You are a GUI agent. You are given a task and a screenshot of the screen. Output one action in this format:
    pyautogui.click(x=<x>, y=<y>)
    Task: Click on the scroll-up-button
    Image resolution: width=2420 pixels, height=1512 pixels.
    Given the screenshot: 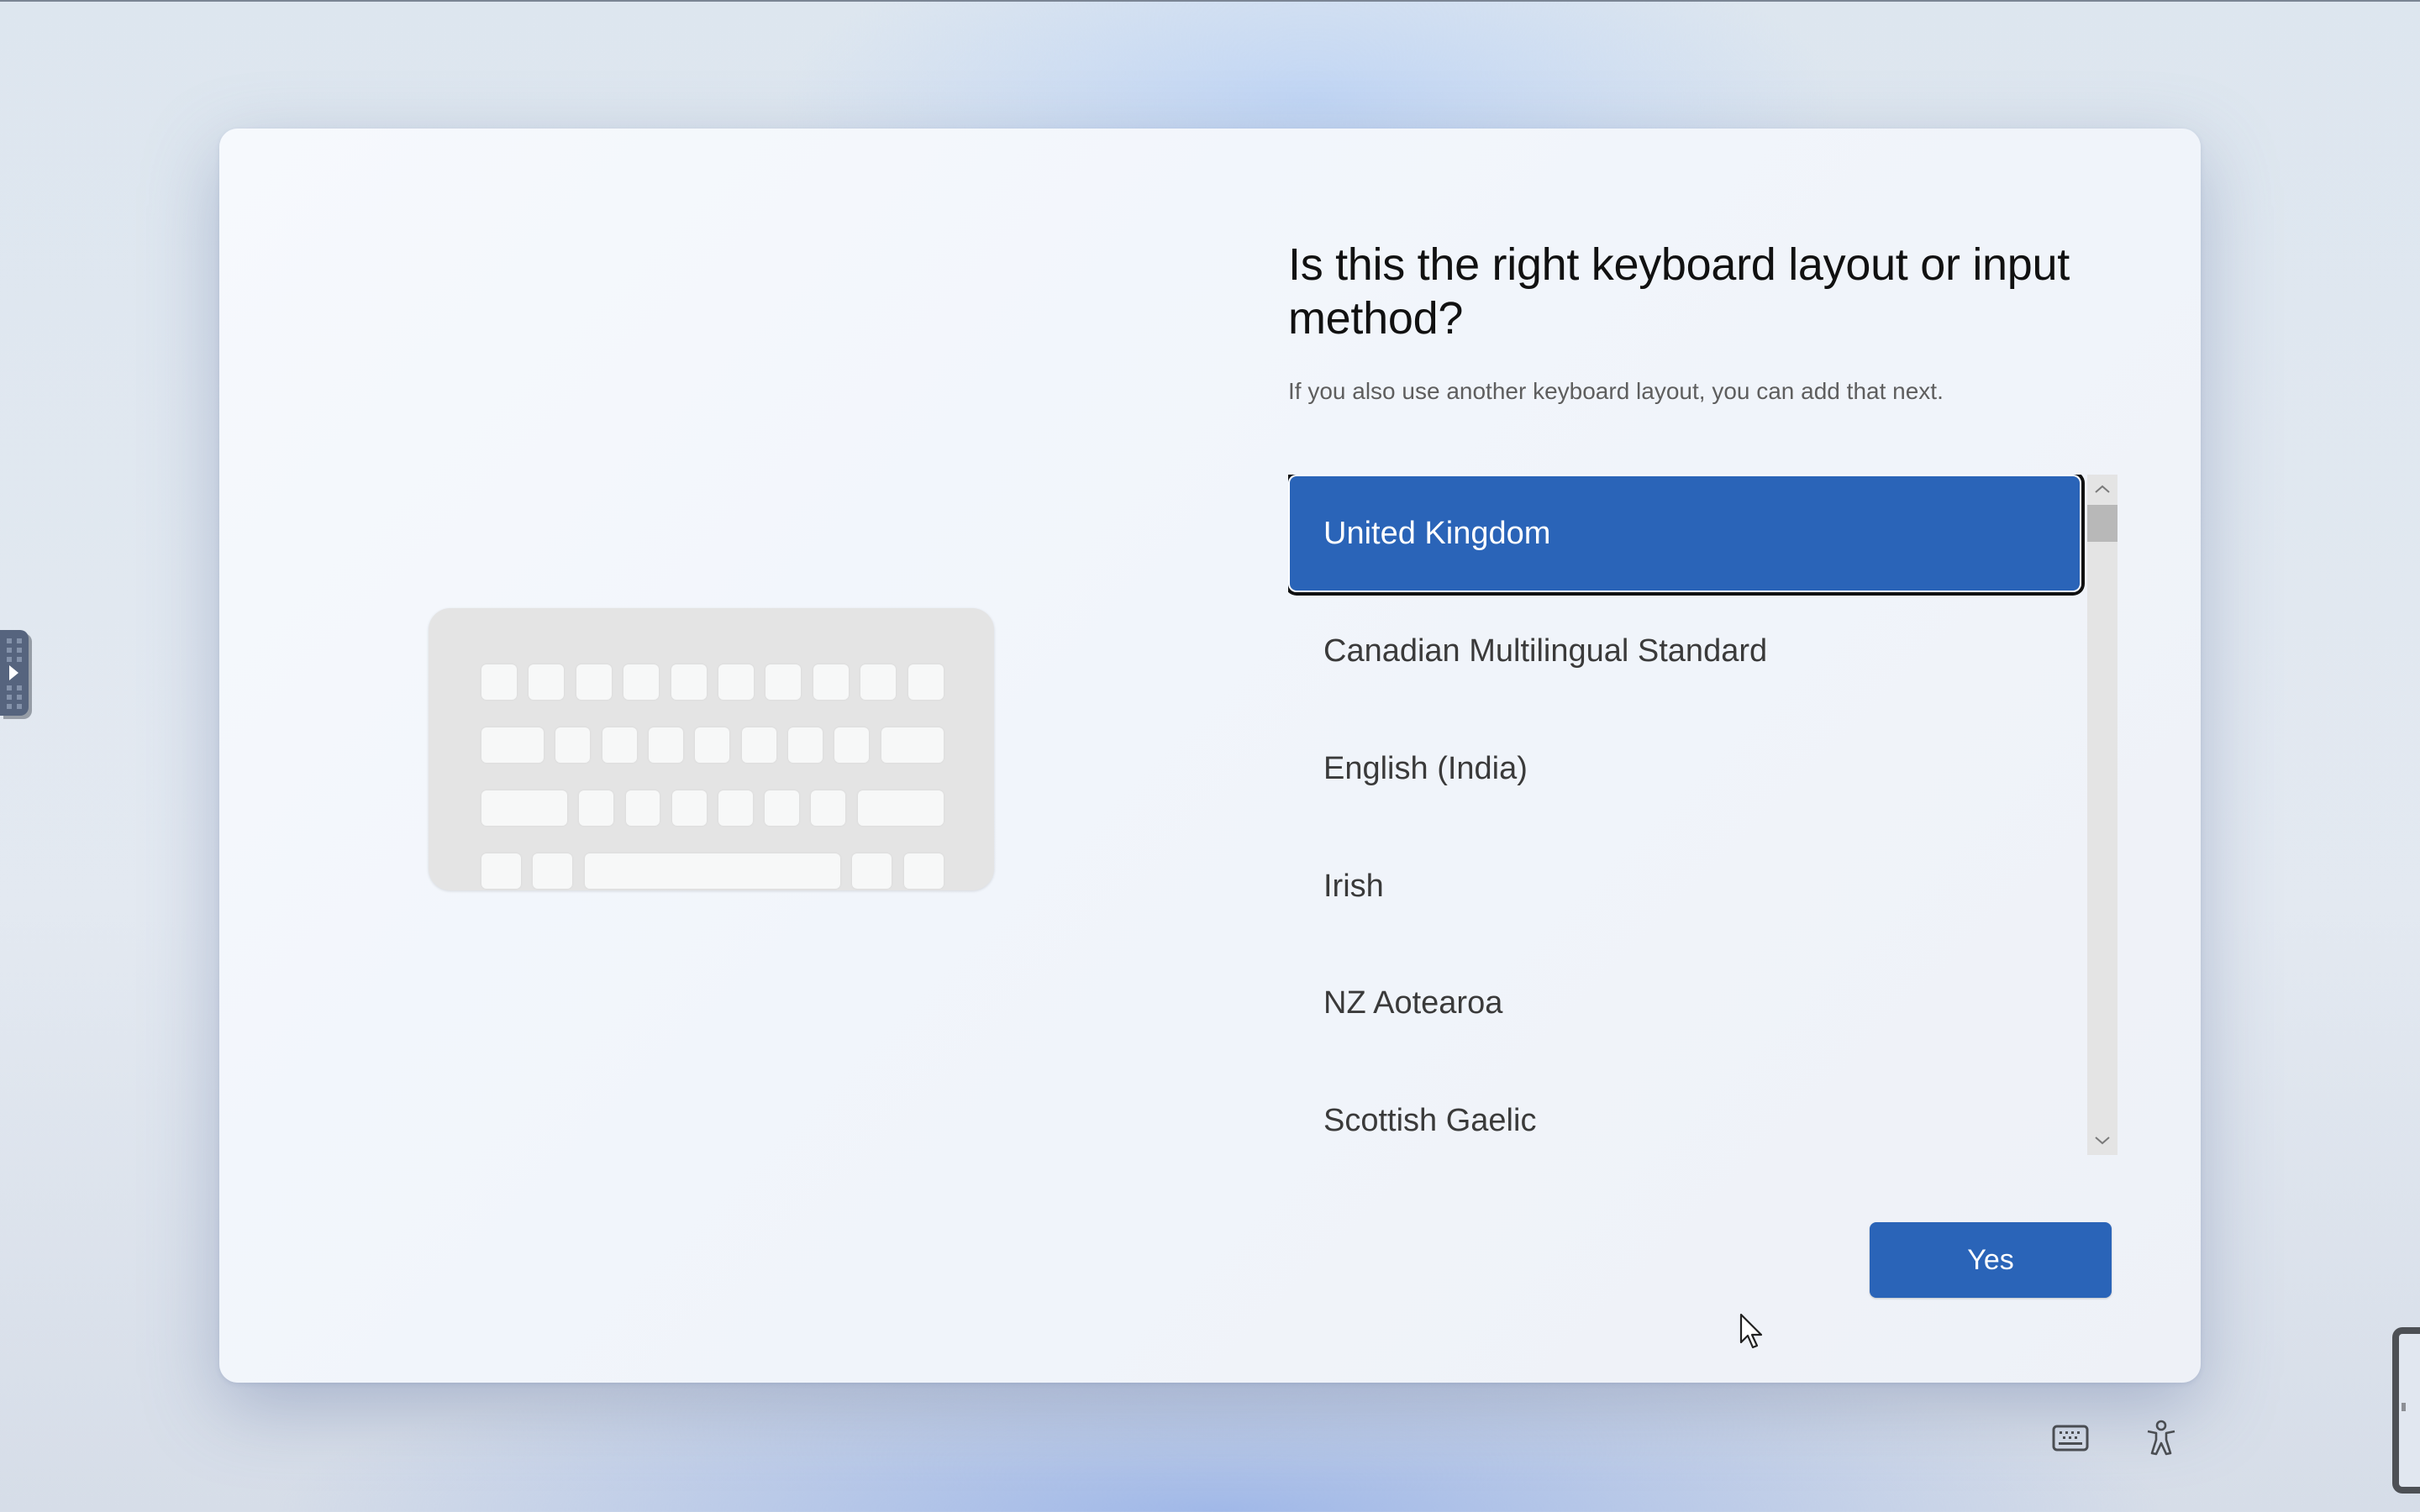 What is the action you would take?
    pyautogui.click(x=2102, y=488)
    